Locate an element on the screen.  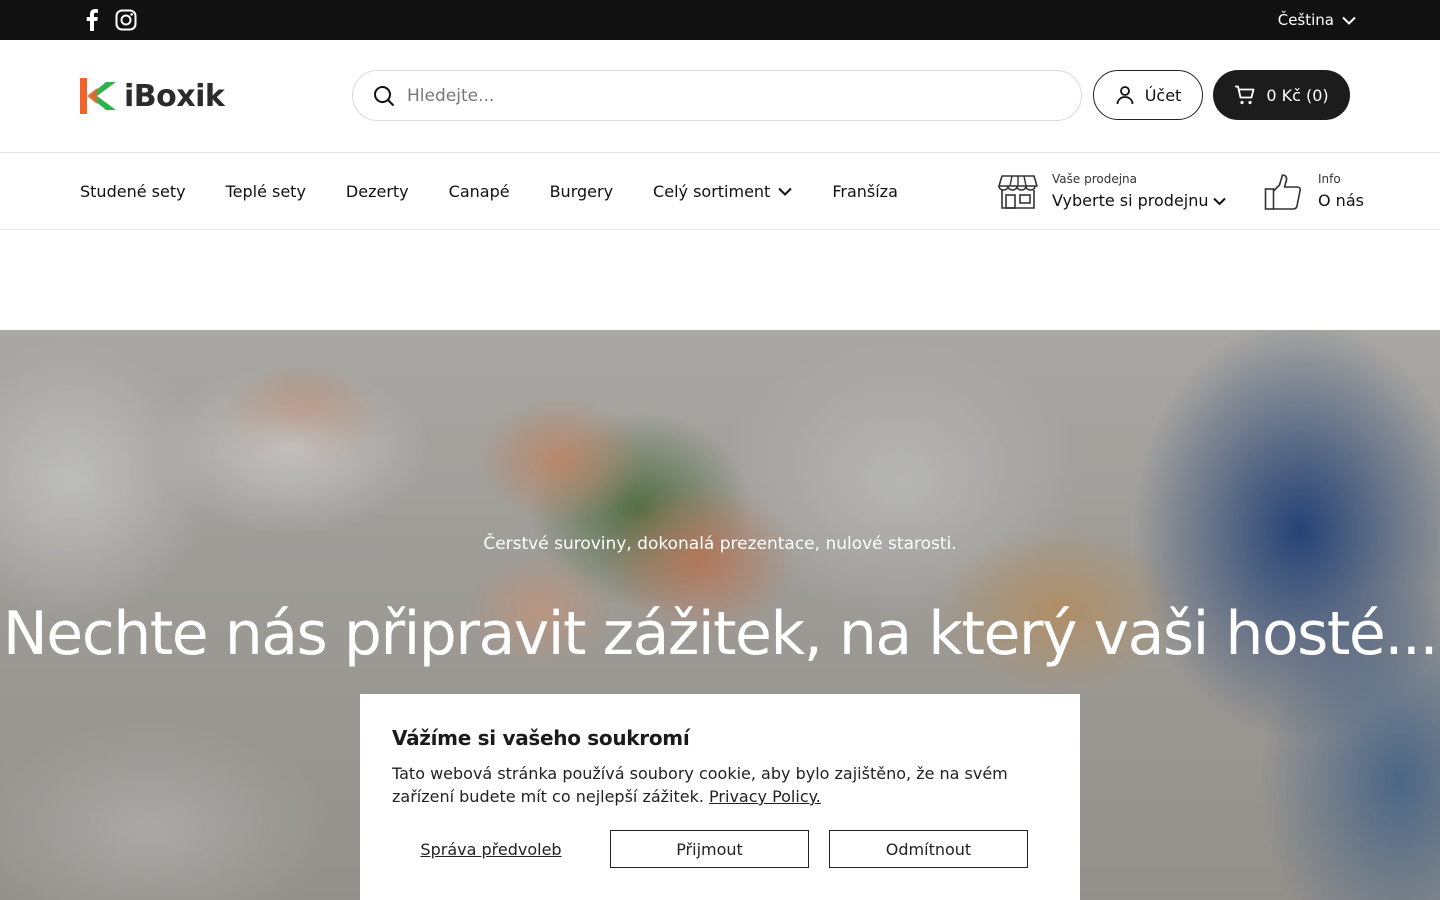
nav-item-fransiza: Franšíza is located at coordinates (865, 191).